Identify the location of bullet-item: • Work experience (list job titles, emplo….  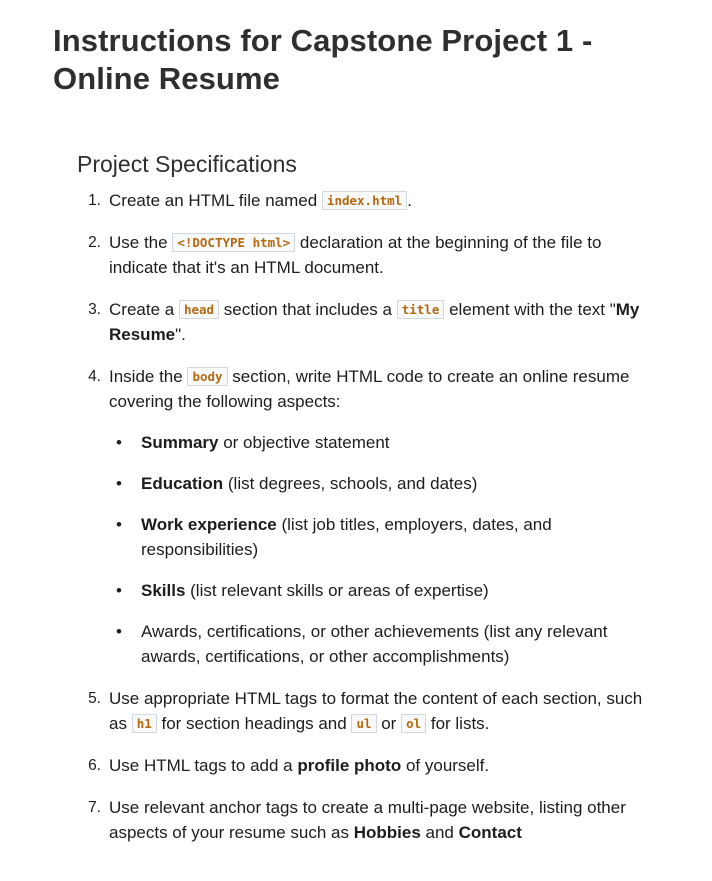
(382, 537).